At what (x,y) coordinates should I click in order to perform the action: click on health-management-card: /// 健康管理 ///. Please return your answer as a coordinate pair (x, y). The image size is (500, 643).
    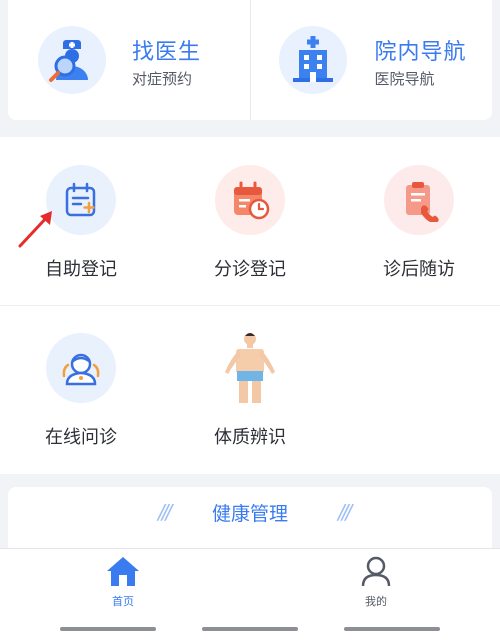
    Looking at the image, I should click on (250, 522).